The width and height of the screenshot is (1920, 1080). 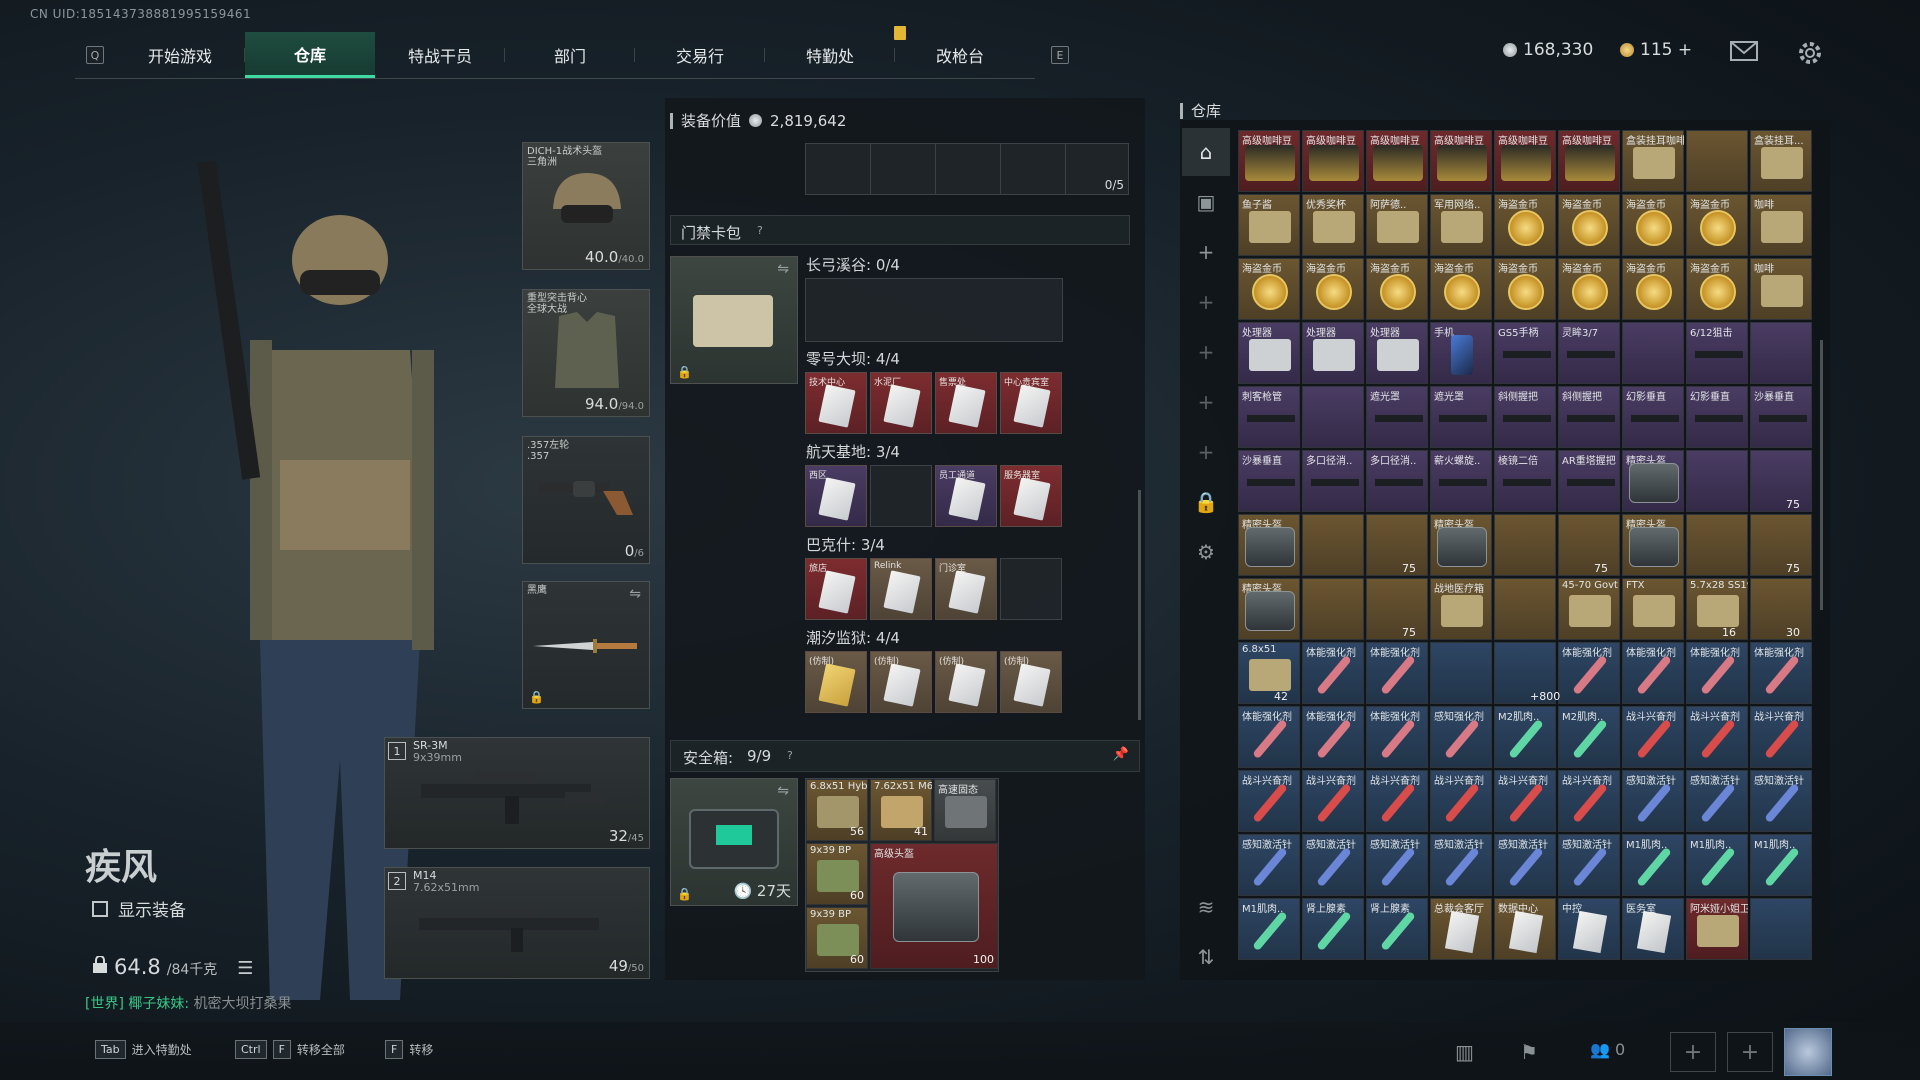 I want to click on warehouse-scrollbar, so click(x=1821, y=475).